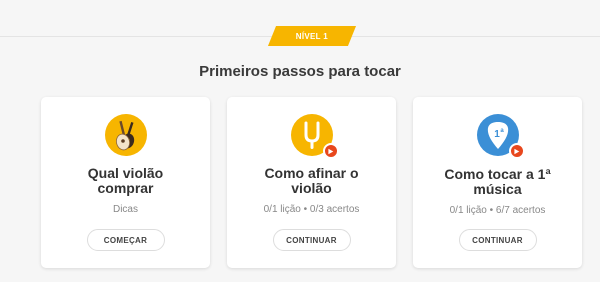 The width and height of the screenshot is (600, 282). What do you see at coordinates (125, 209) in the screenshot?
I see `card-subtitle: Dicas` at bounding box center [125, 209].